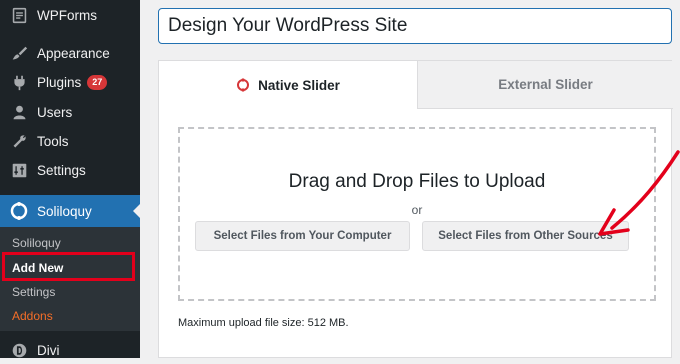  I want to click on sidebar-item-label: Appearance, so click(73, 53).